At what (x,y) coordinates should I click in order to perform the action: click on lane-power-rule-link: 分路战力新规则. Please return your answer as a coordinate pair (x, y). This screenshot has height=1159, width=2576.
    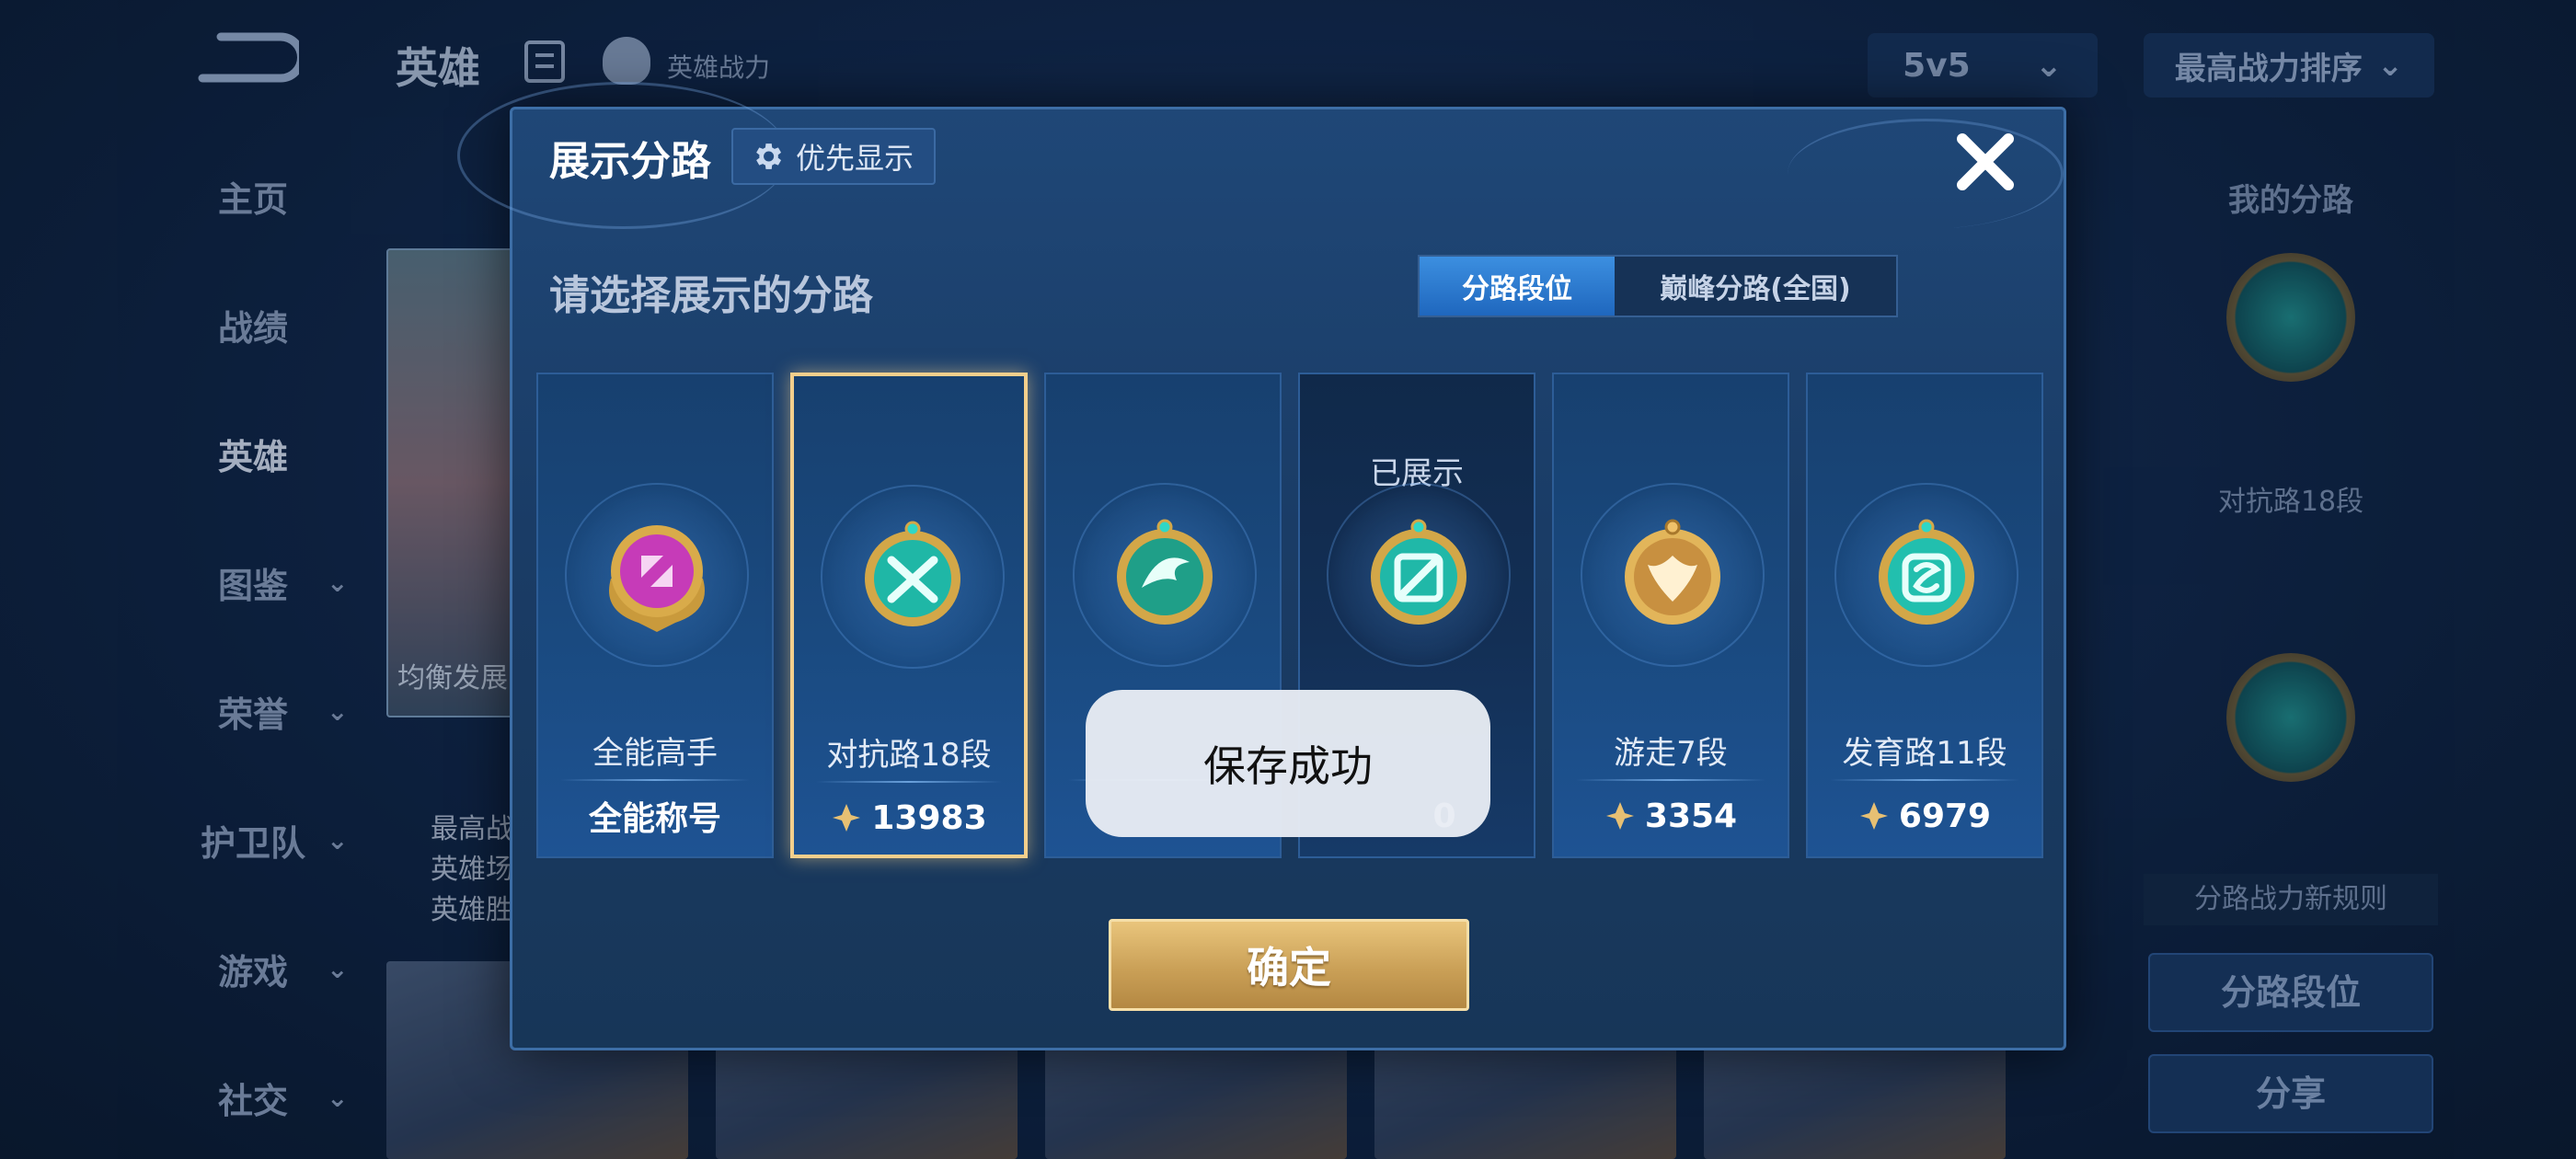
    Looking at the image, I should click on (2291, 899).